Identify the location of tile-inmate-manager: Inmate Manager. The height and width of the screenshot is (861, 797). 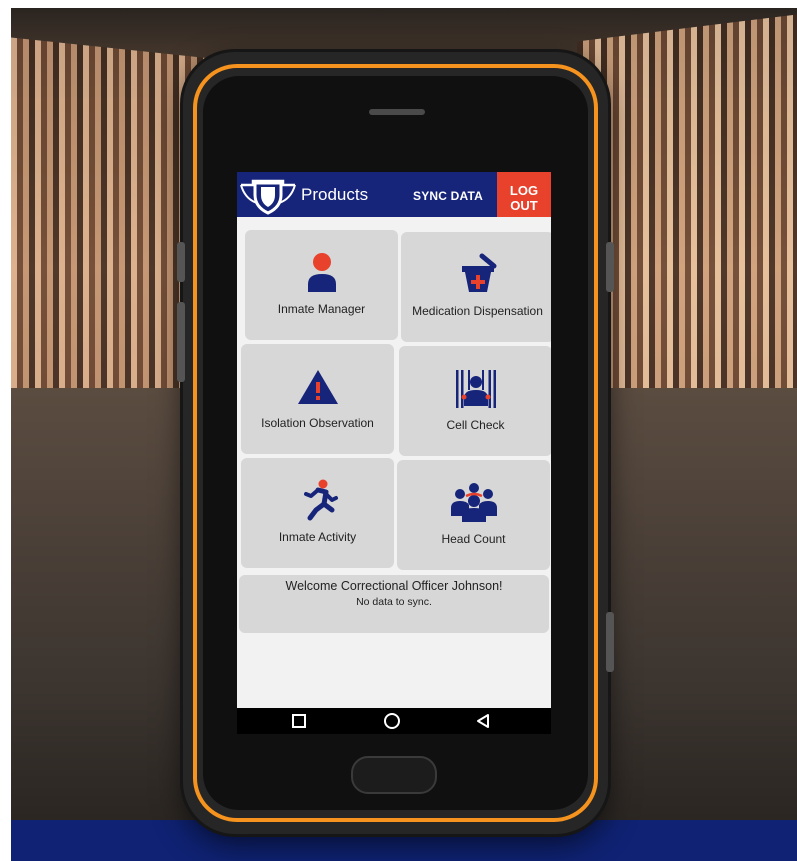
(321, 285).